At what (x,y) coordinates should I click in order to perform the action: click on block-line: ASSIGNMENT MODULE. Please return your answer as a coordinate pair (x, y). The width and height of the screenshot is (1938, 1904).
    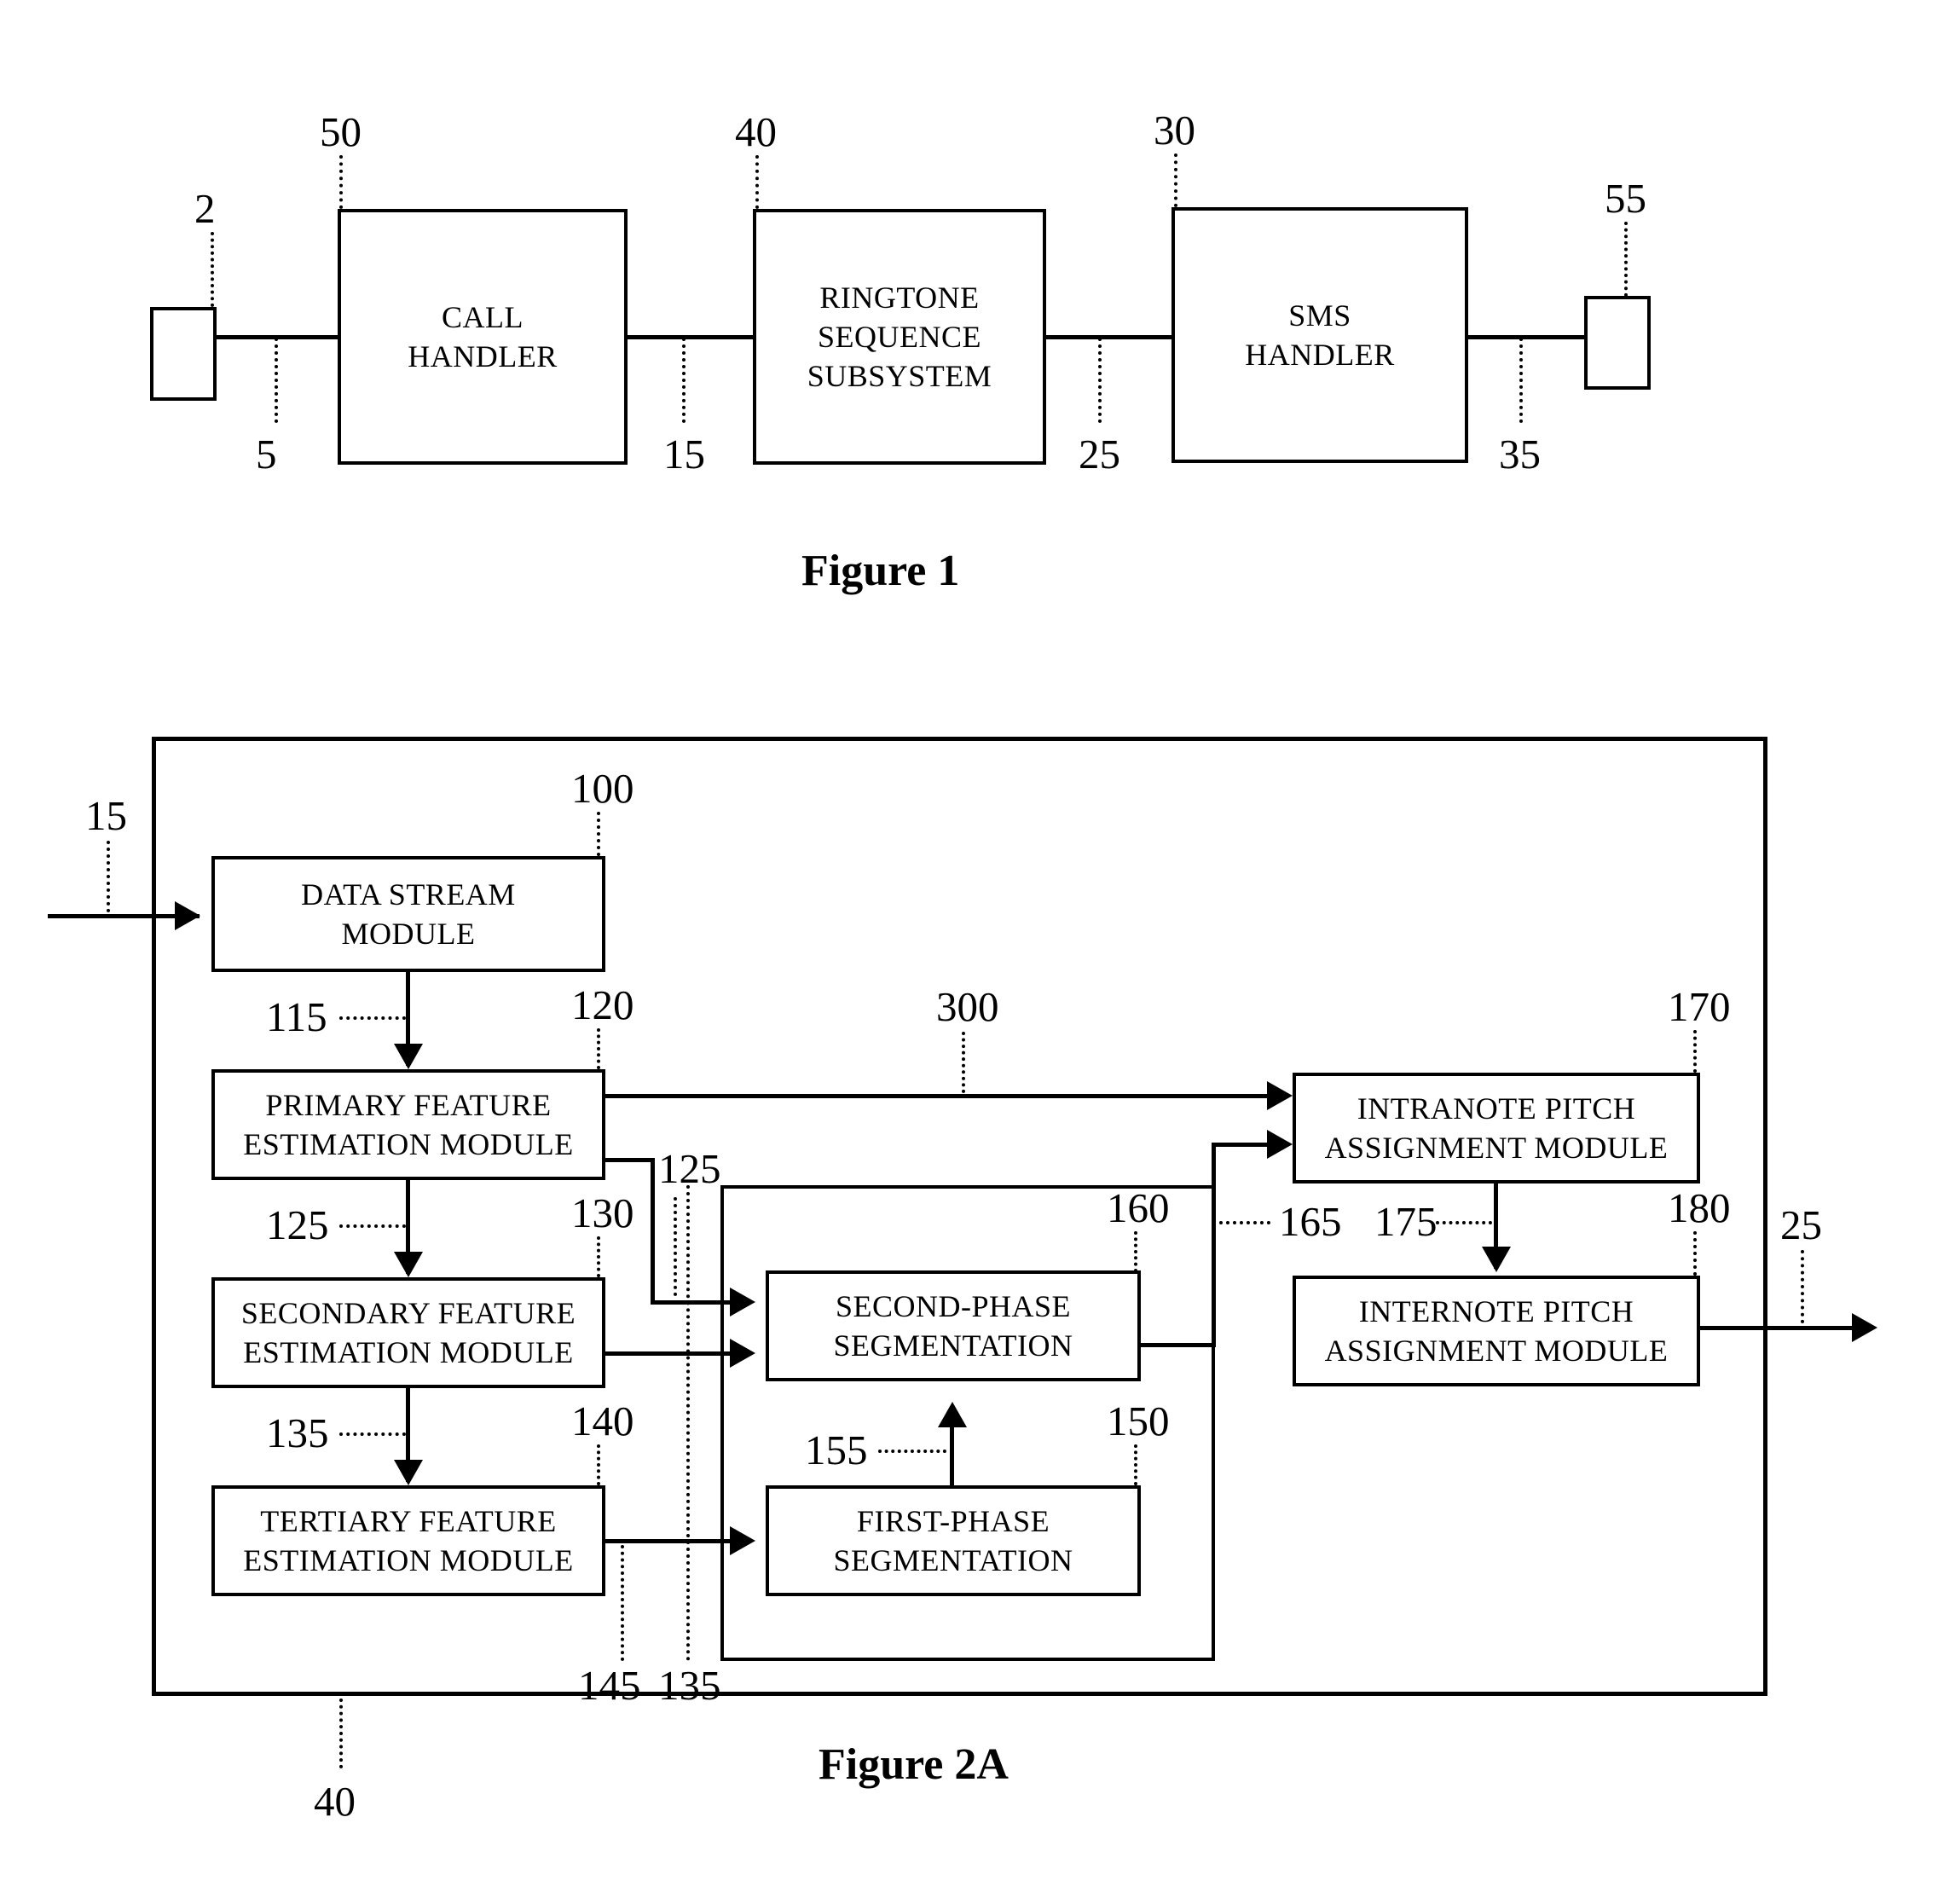
    Looking at the image, I should click on (1496, 1148).